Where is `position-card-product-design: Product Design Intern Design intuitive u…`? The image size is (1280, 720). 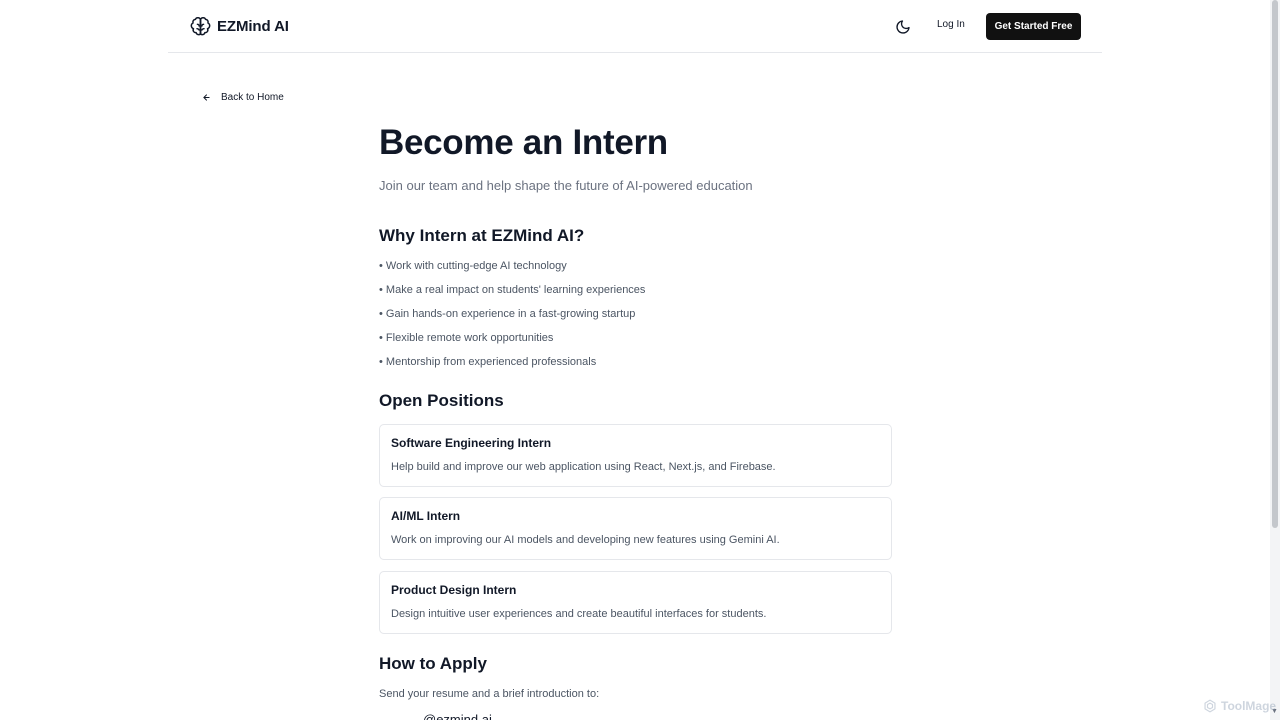
position-card-product-design: Product Design Intern Design intuitive u… is located at coordinates (635, 602).